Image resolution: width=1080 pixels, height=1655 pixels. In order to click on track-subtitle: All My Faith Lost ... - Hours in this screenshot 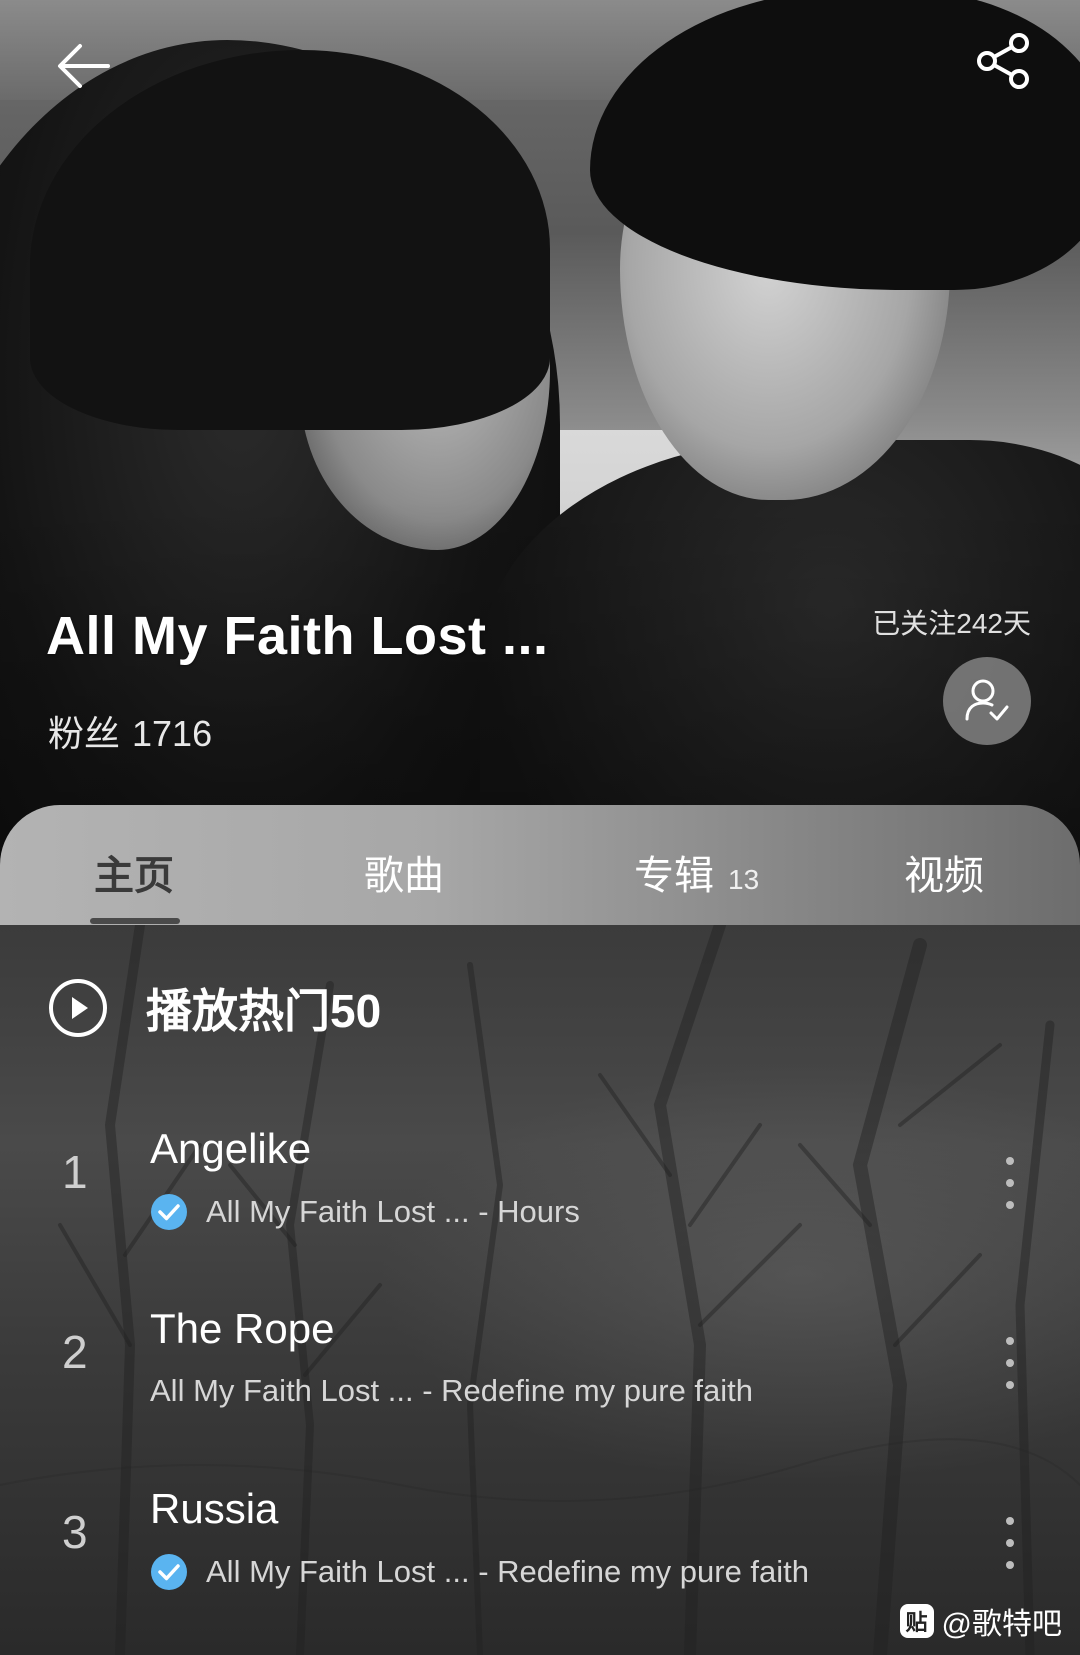, I will do `click(393, 1211)`.